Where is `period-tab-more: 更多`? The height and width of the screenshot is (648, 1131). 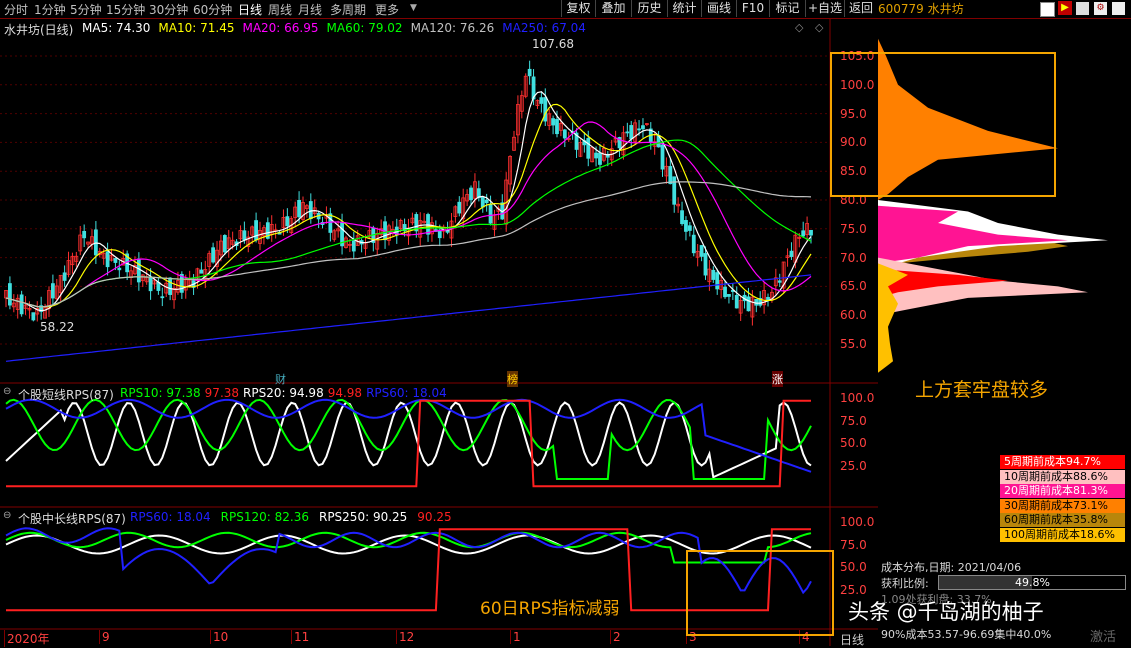 period-tab-more: 更多 is located at coordinates (387, 9).